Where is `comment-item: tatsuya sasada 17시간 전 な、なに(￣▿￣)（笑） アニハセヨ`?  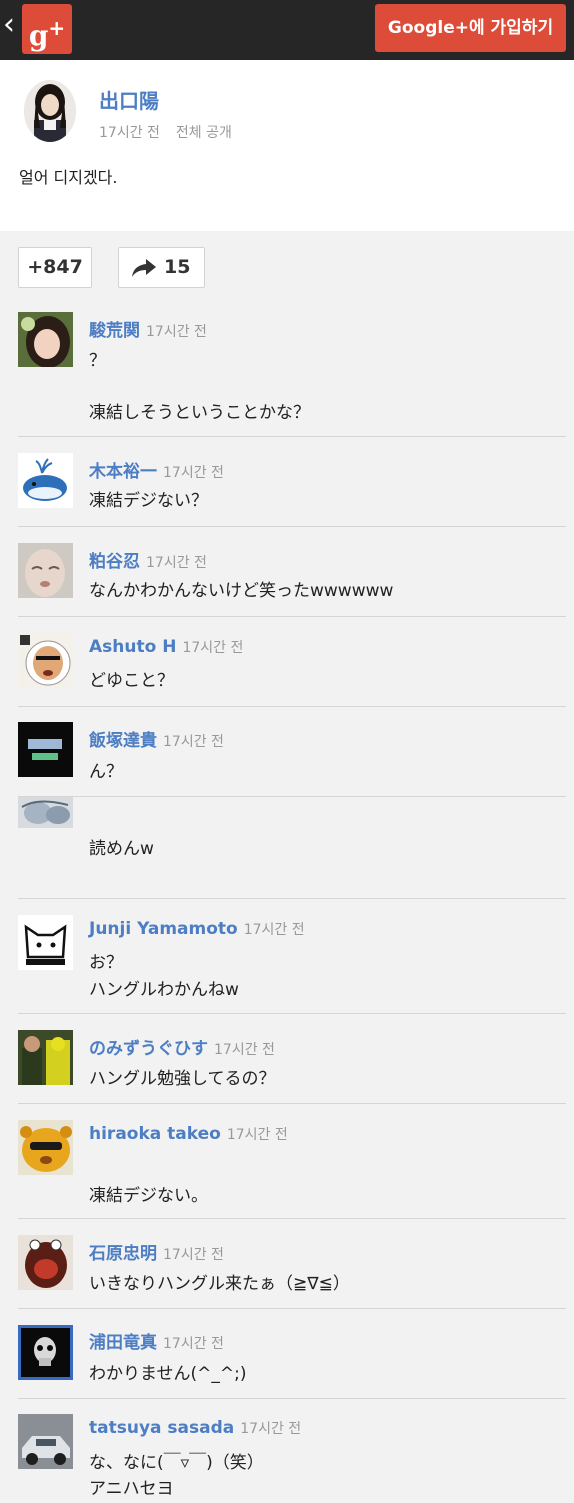
comment-item: tatsuya sasada 17시간 전 な、なに(￣▿￣)（笑） アニハセヨ is located at coordinates (287, 1451).